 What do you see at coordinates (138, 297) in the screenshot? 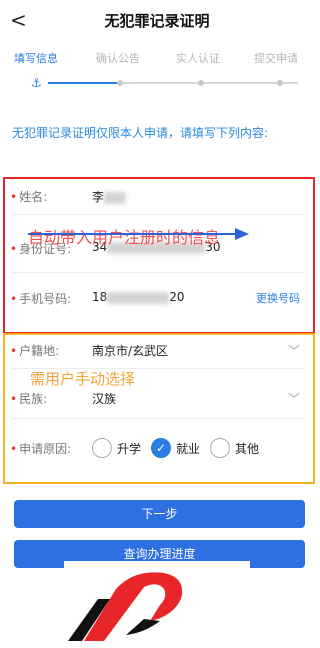
I see `phone-value: 18 20` at bounding box center [138, 297].